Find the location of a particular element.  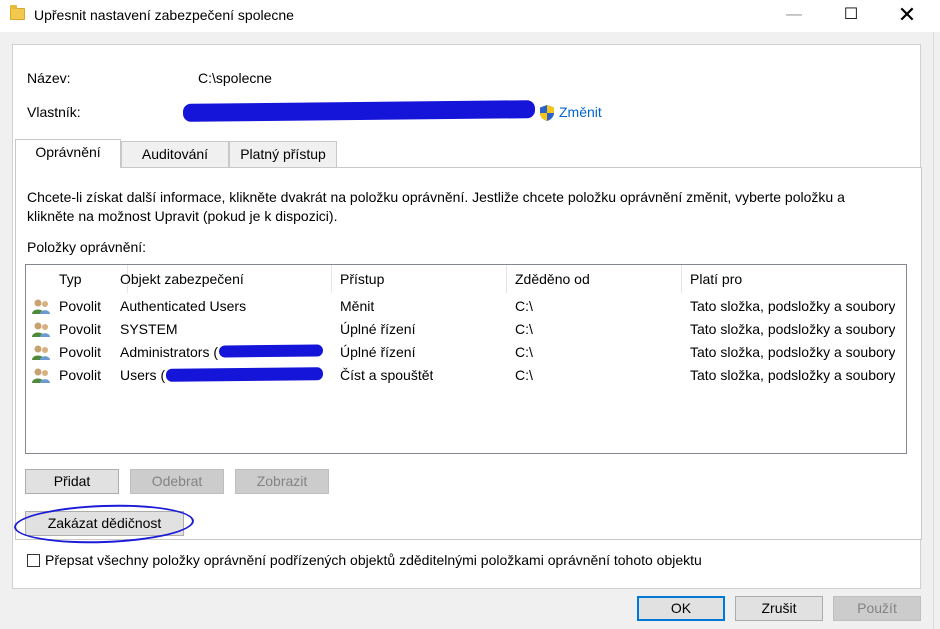

cell-access: Měnit is located at coordinates (357, 306).